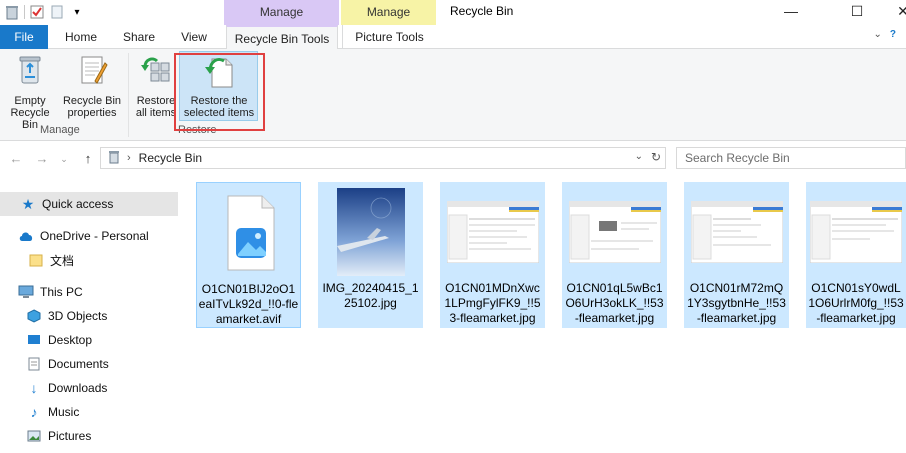 The height and width of the screenshot is (453, 906). Describe the element at coordinates (34, 388) in the screenshot. I see `download-arrow-icon: ↓` at that location.